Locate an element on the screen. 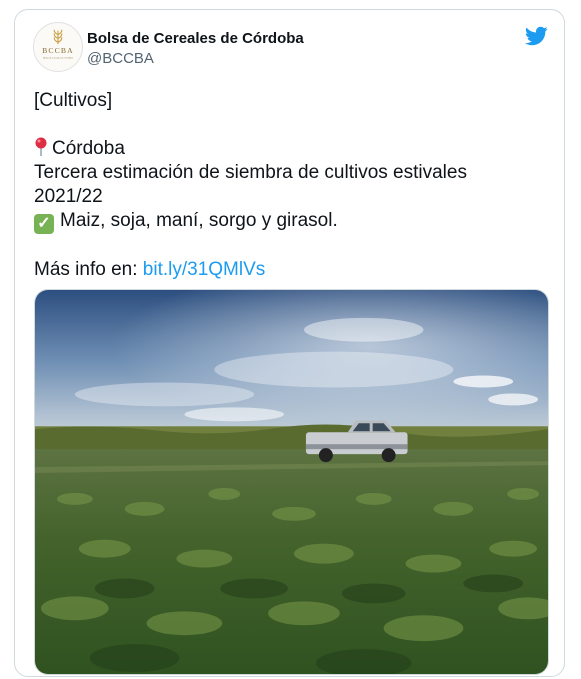 The image size is (581, 679). display-name: Bolsa de Cereales de Córdoba is located at coordinates (195, 38).